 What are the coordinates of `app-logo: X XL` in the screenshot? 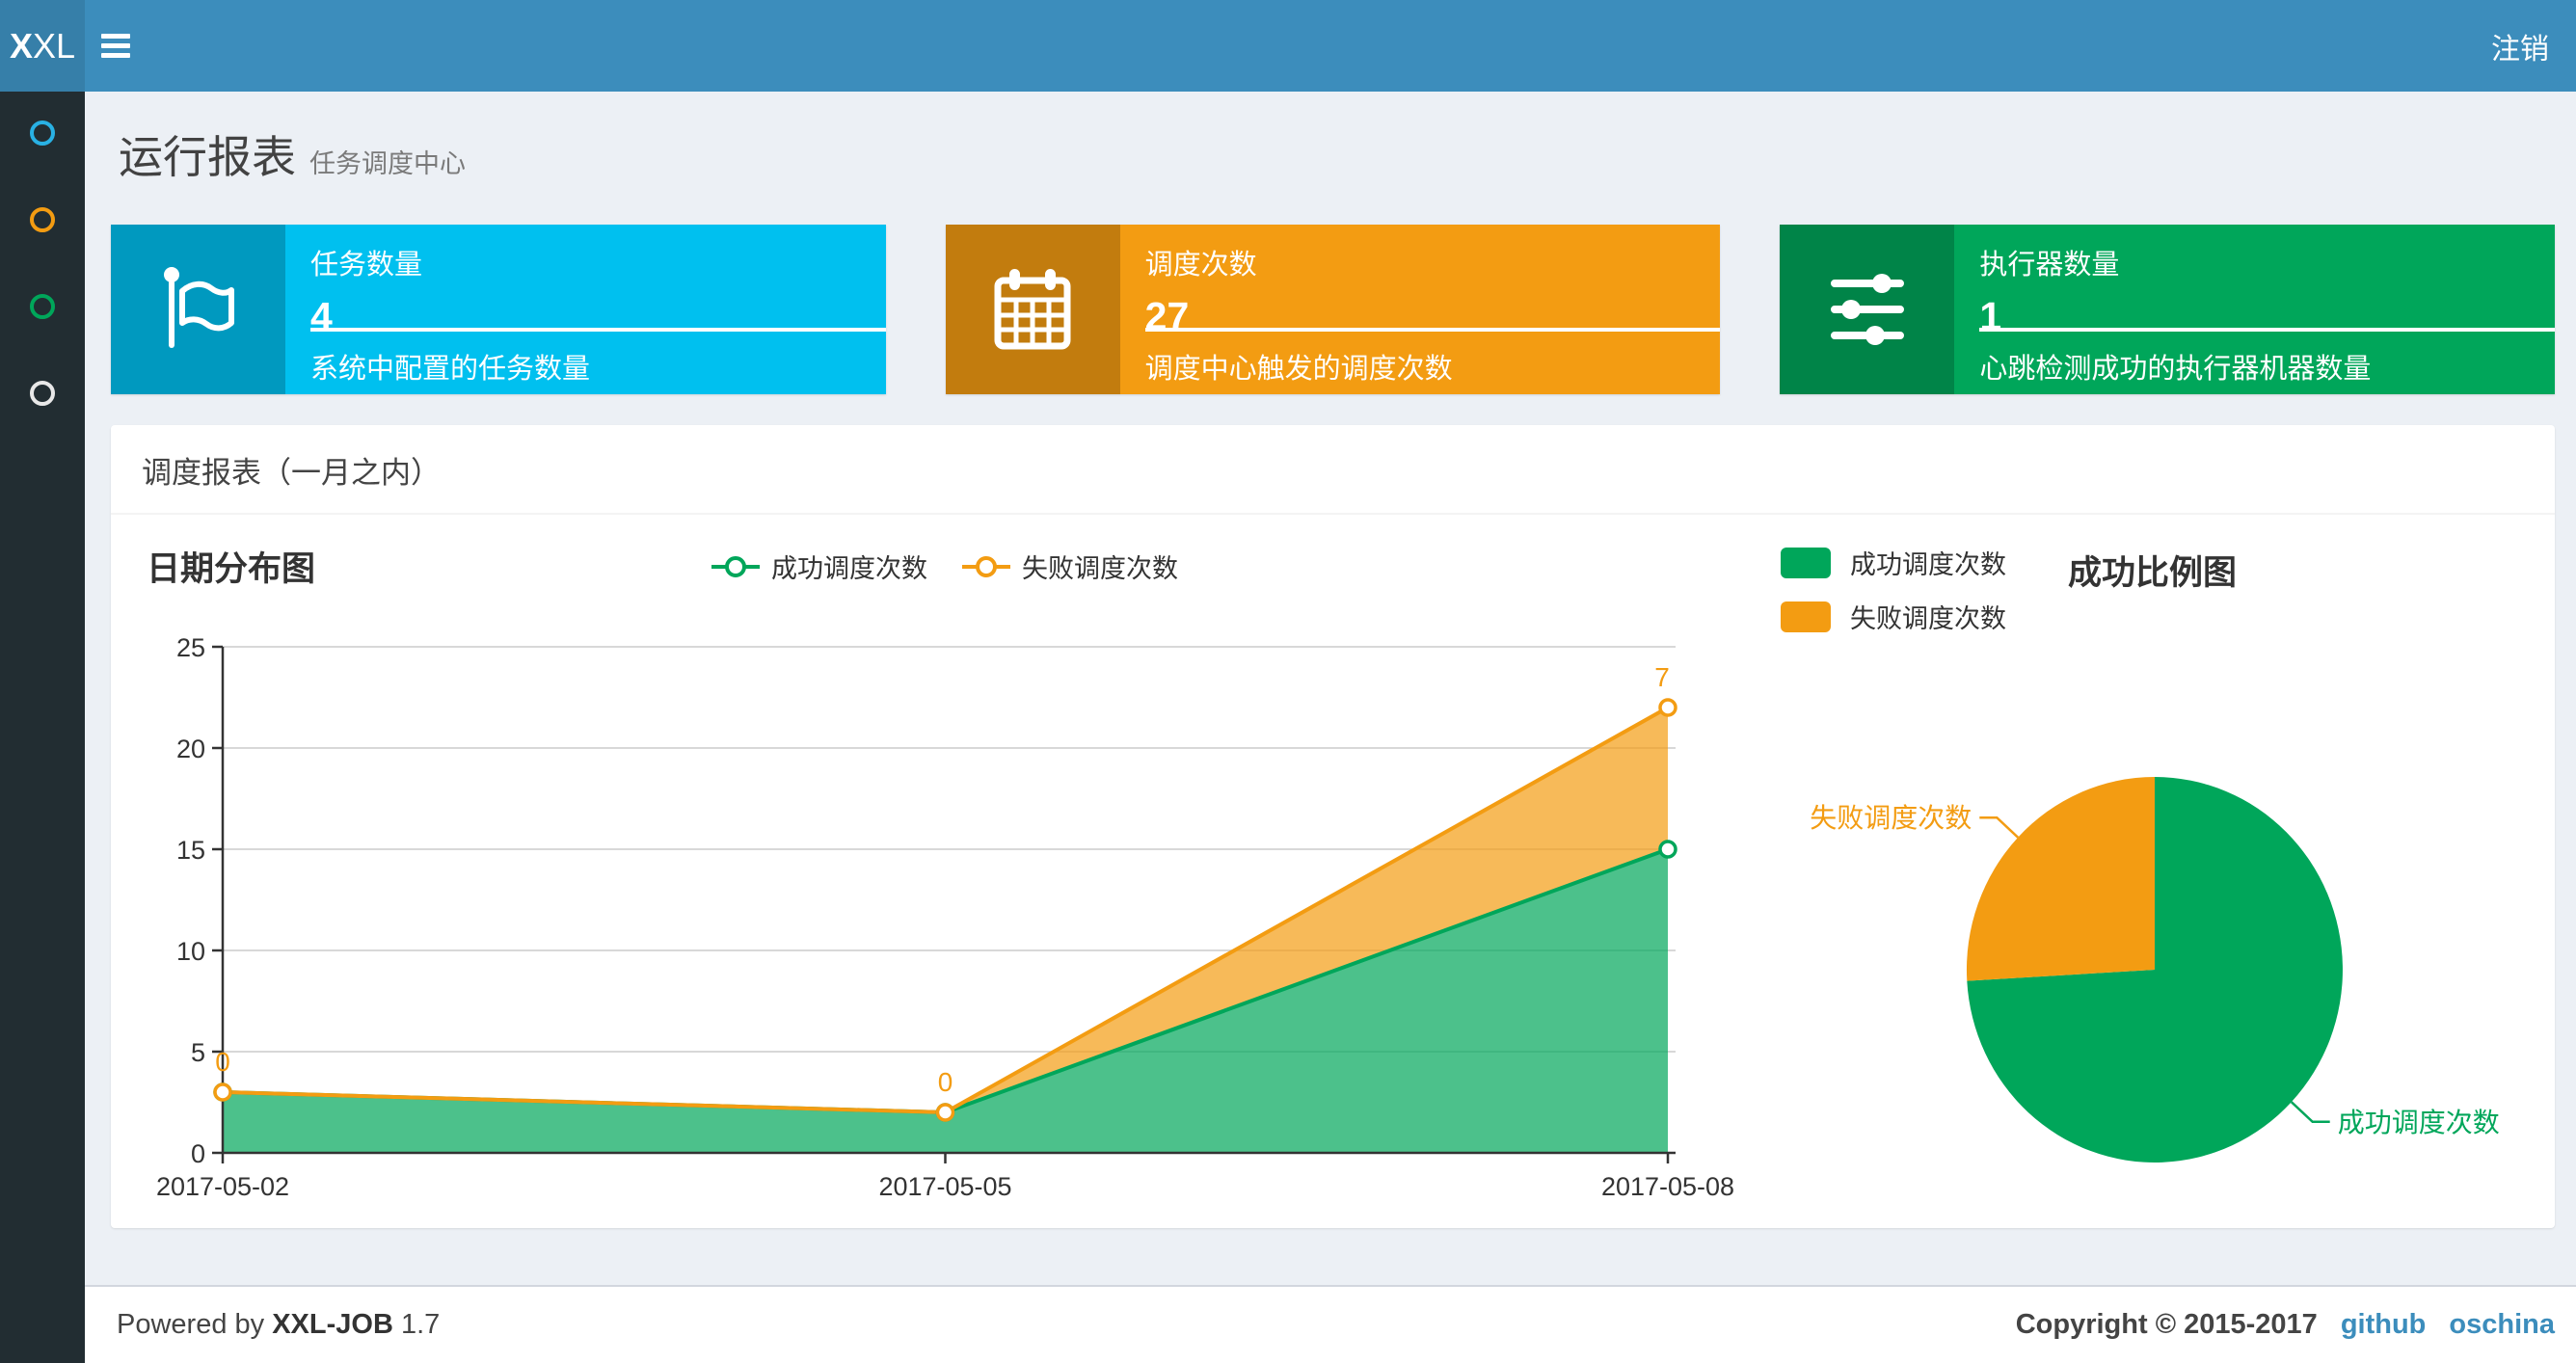 It's located at (42, 46).